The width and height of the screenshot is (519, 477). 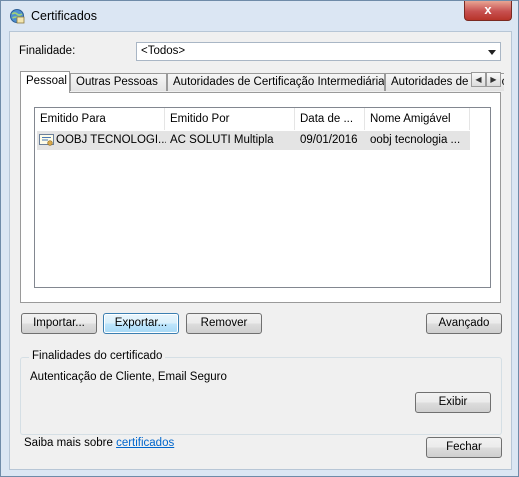 What do you see at coordinates (493, 79) in the screenshot?
I see `tab-scroll-right-icon: ▶` at bounding box center [493, 79].